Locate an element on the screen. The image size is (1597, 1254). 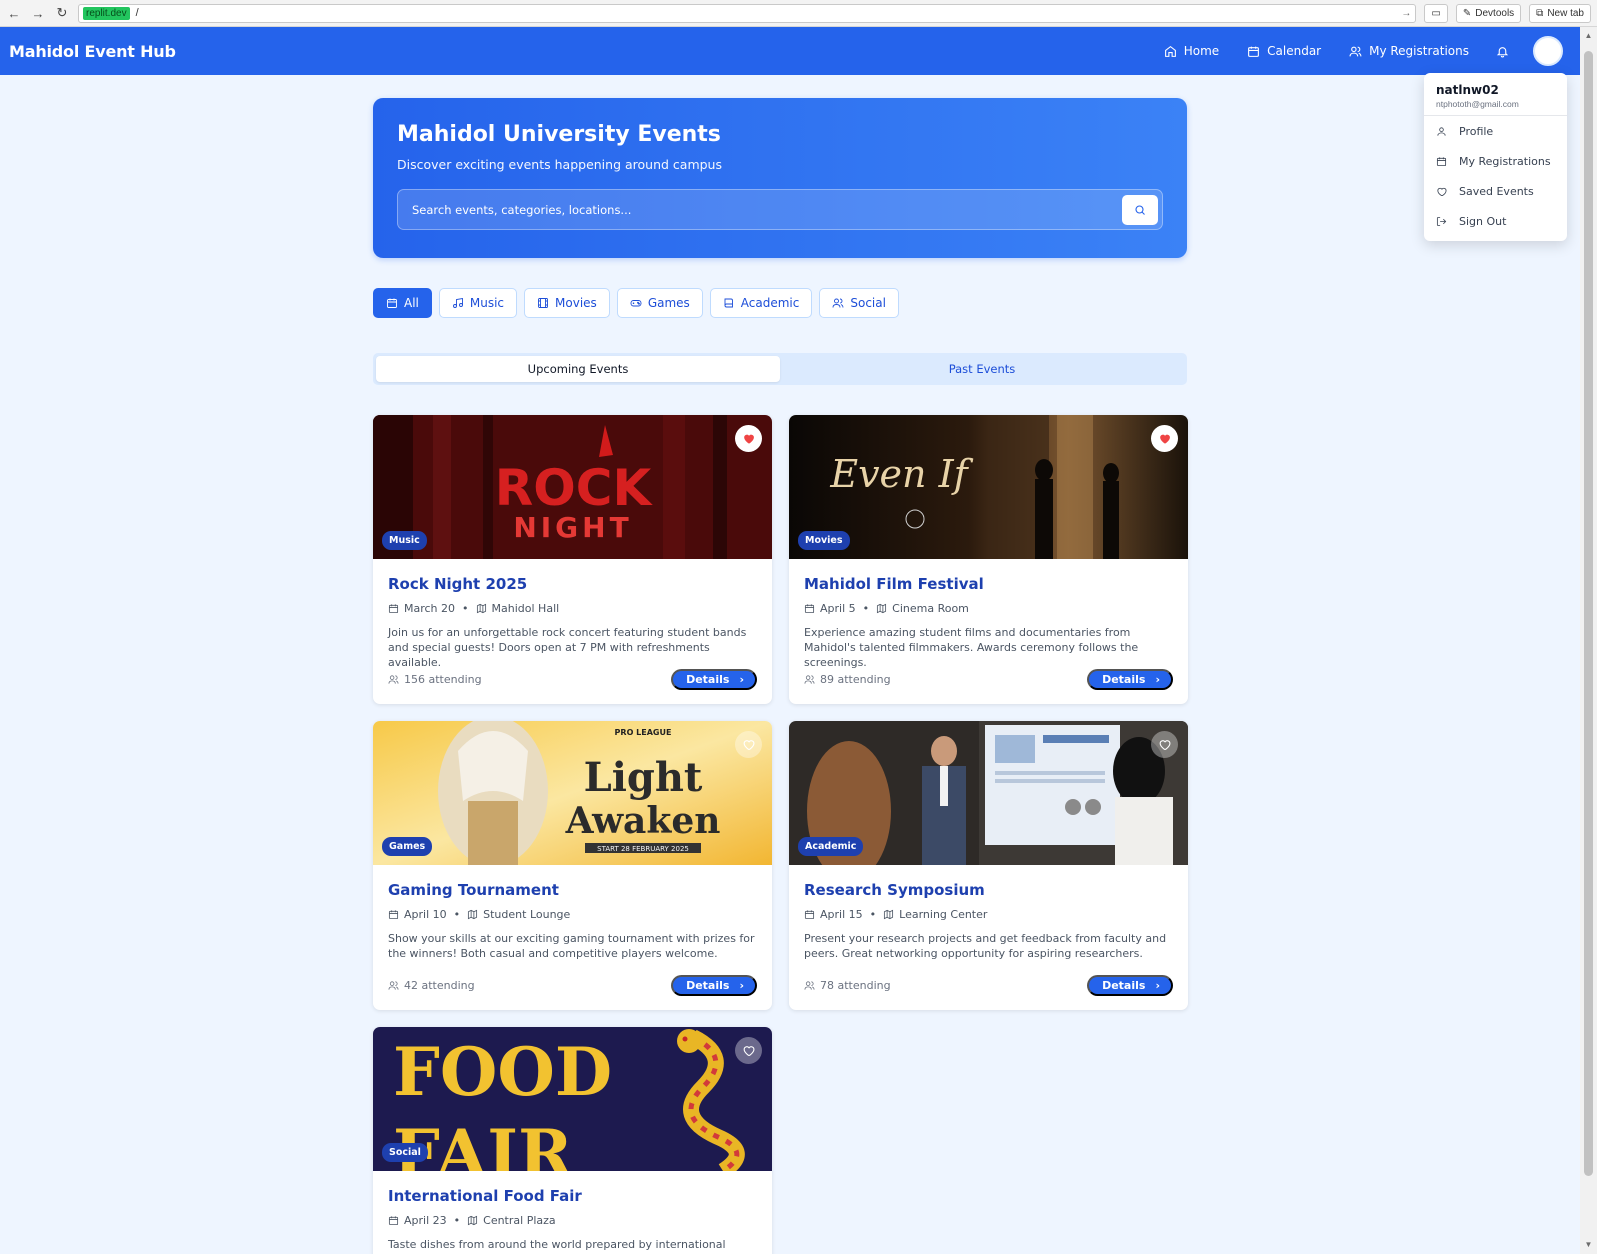
menu-item-sign-out: Sign Out is located at coordinates (1495, 221).